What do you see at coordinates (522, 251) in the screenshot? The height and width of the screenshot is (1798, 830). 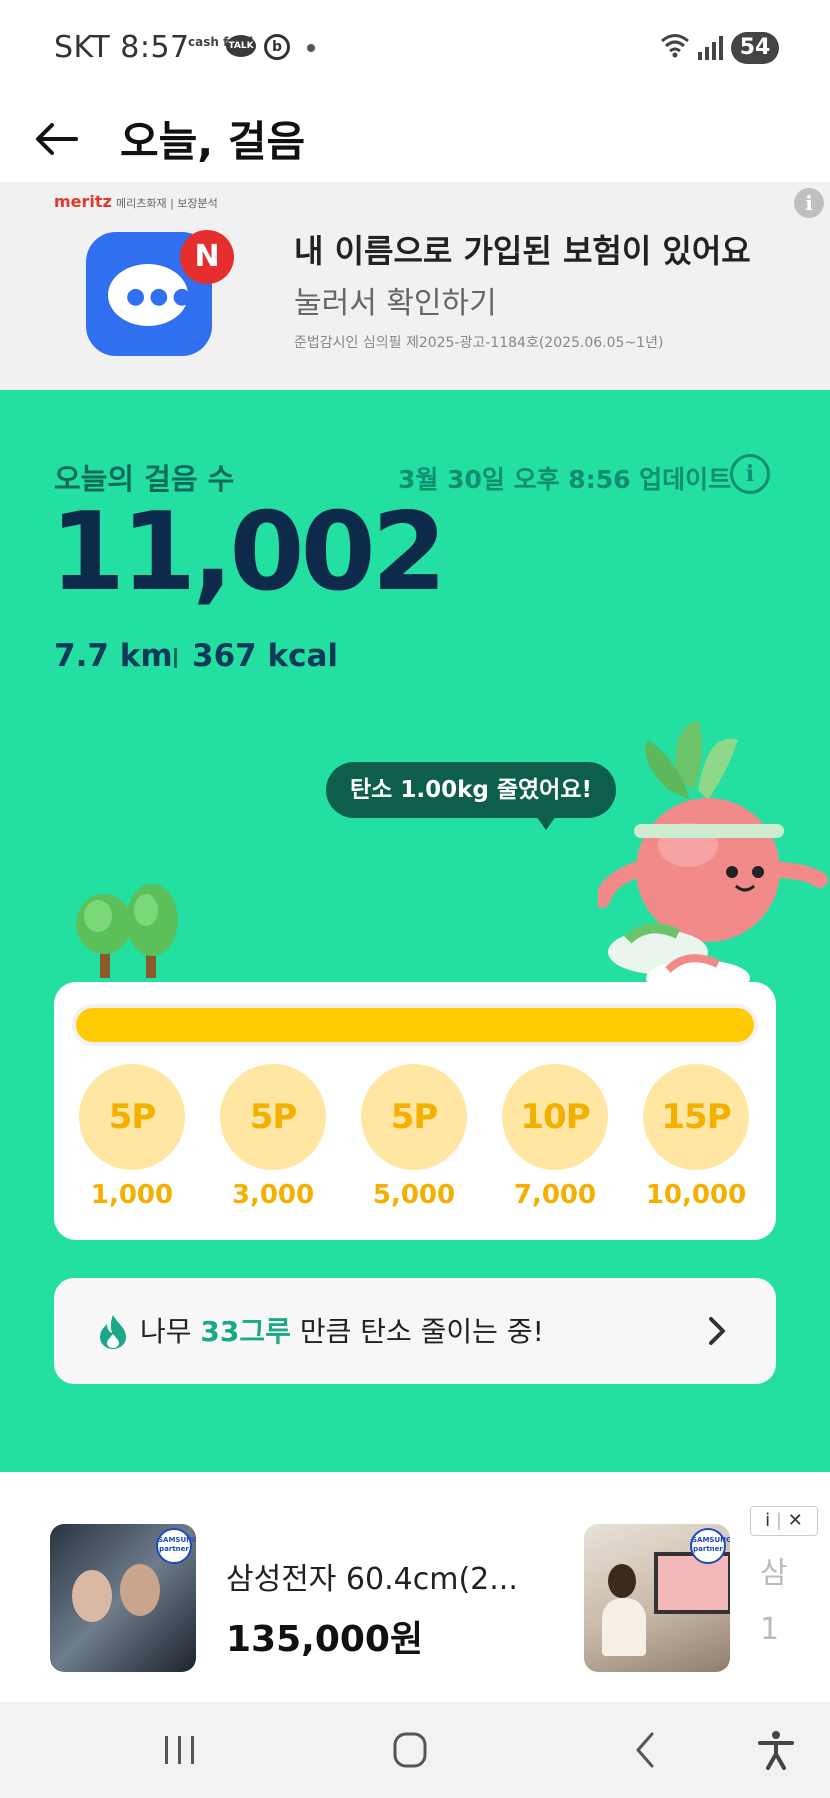 I see `ad-title: 내 이름으로 가입된 보험이 있어요` at bounding box center [522, 251].